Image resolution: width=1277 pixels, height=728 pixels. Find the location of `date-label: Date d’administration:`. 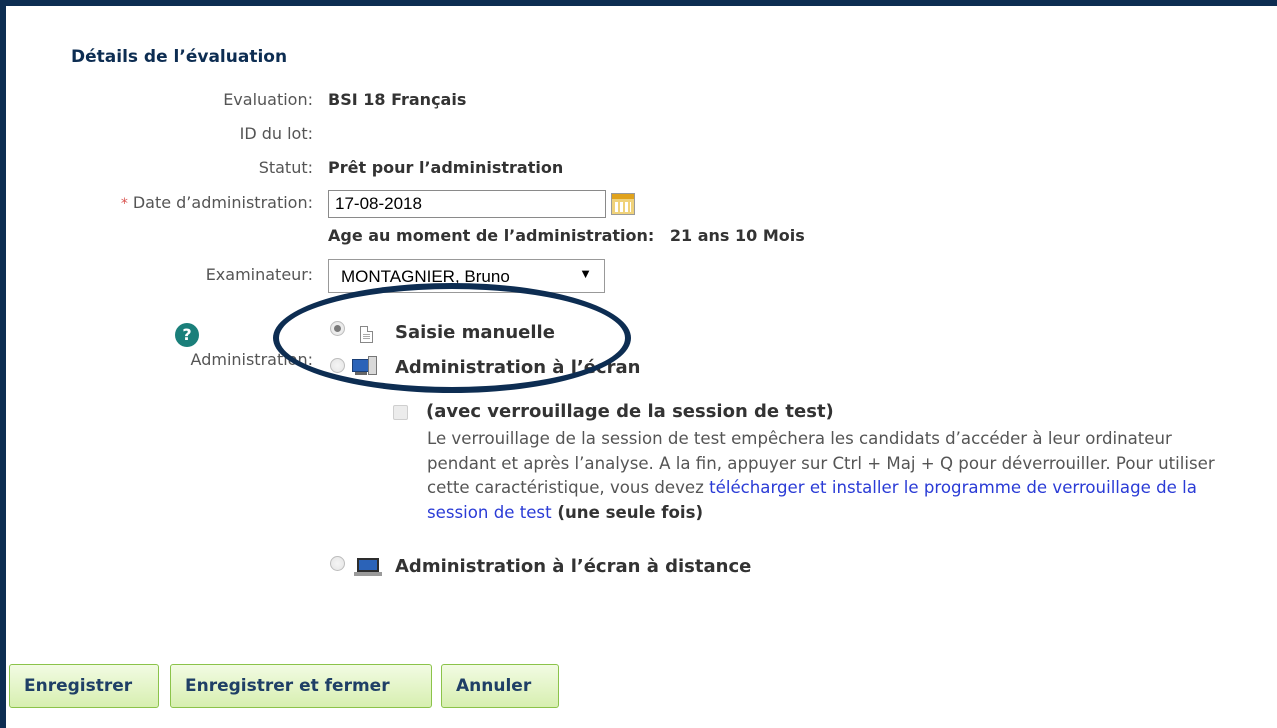

date-label: Date d’administration: is located at coordinates (222, 202).